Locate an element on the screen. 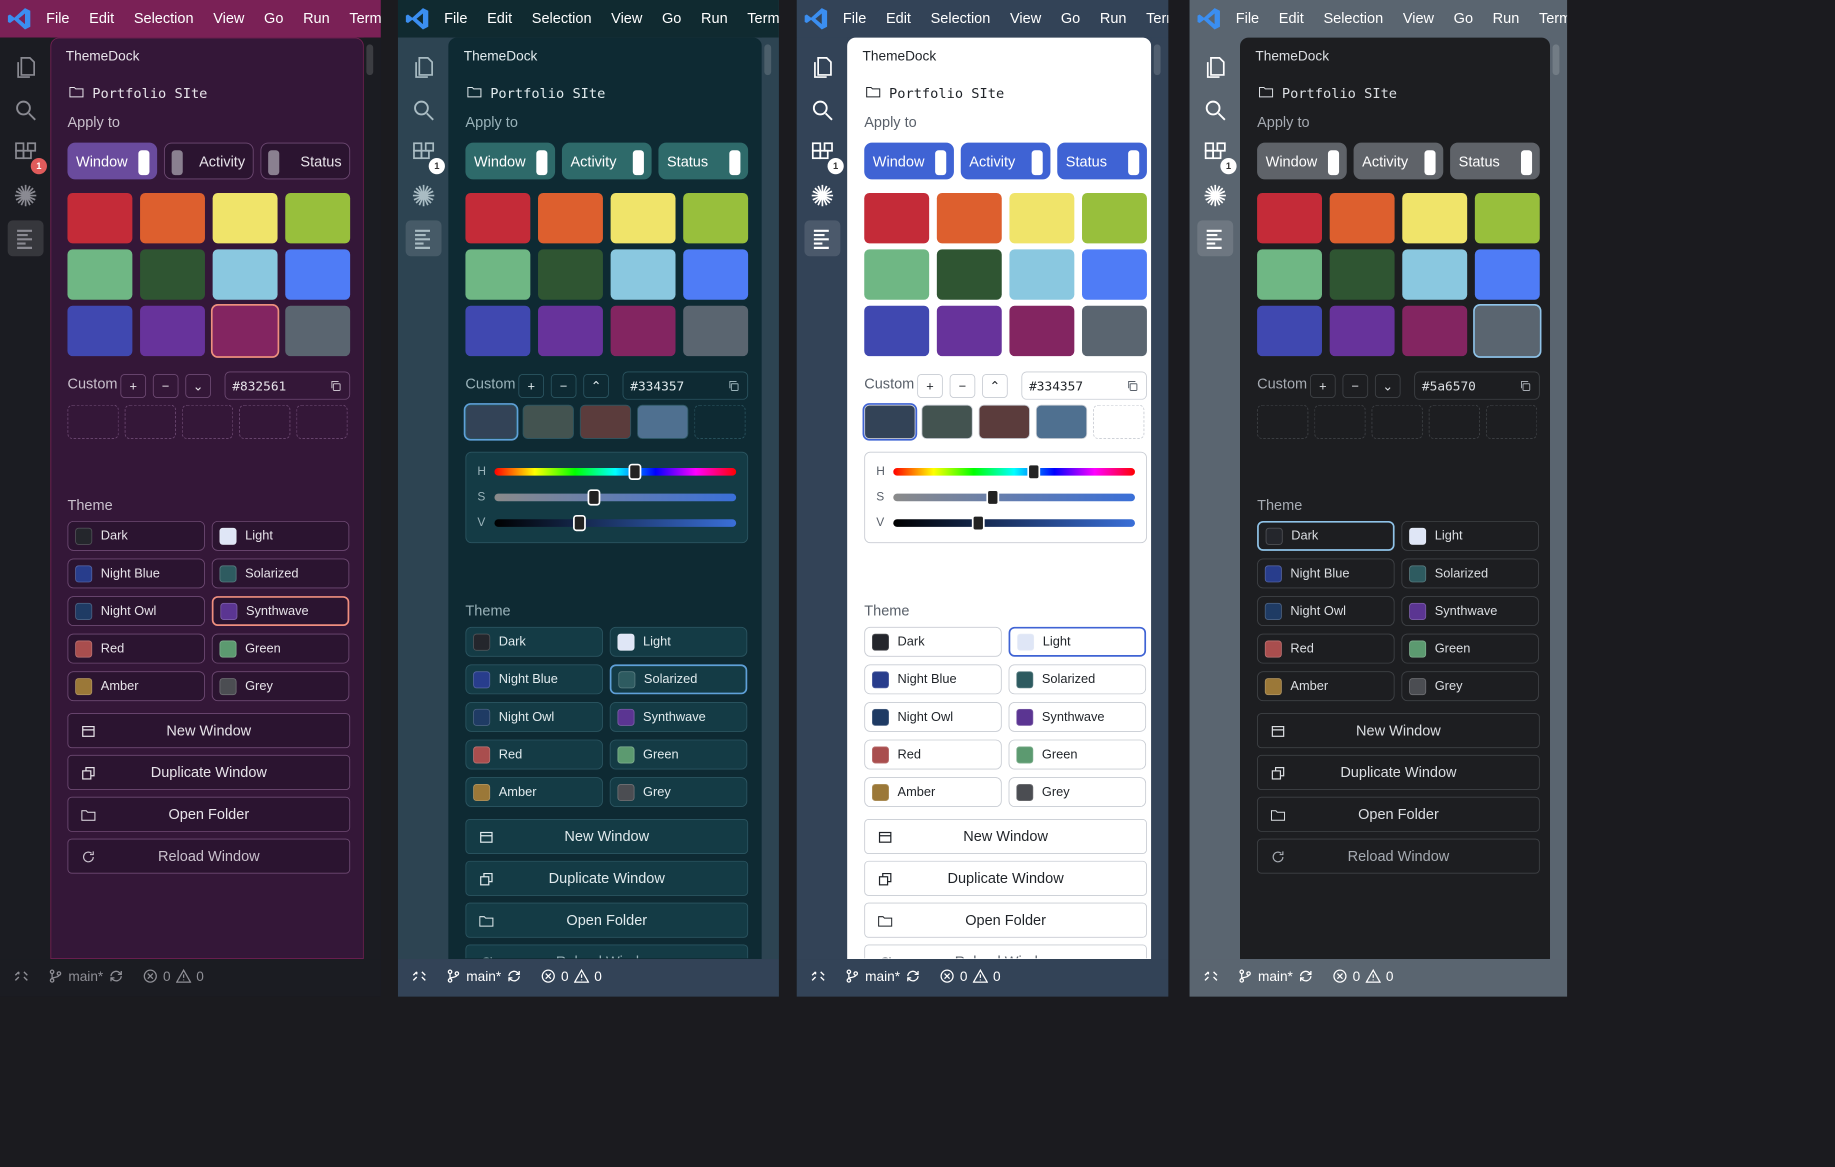 Image resolution: width=1835 pixels, height=1167 pixels. new-window-button: New Window is located at coordinates (1398, 731).